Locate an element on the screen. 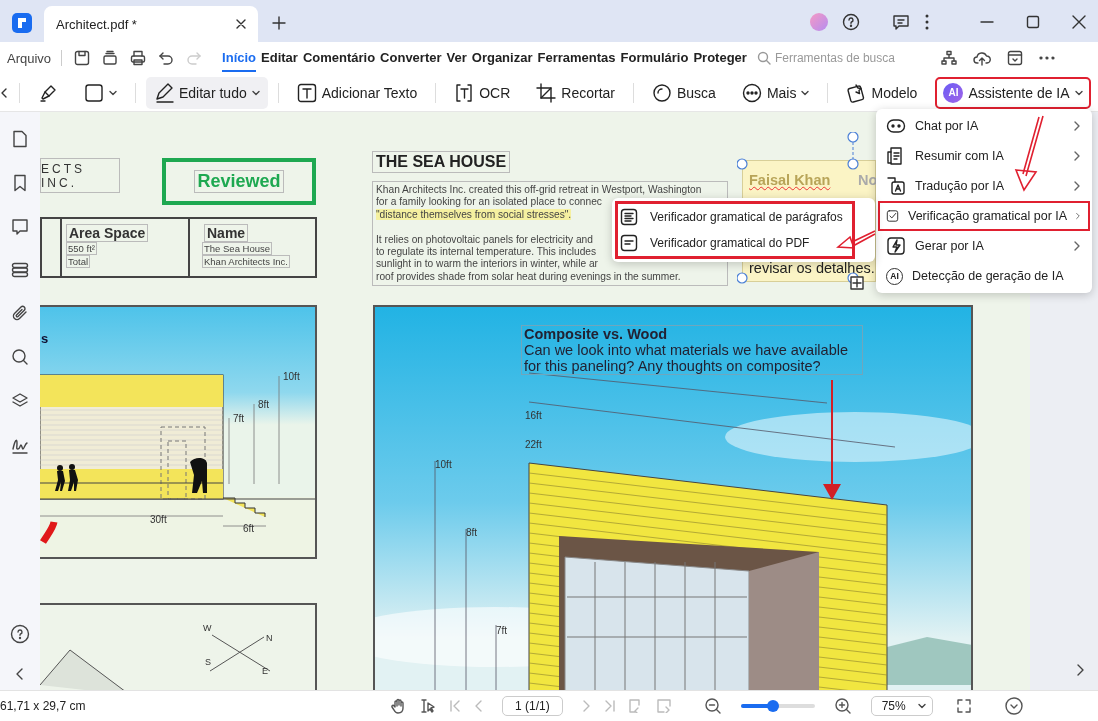 This screenshot has width=1098, height=721. table-cell: Total is located at coordinates (78, 261).